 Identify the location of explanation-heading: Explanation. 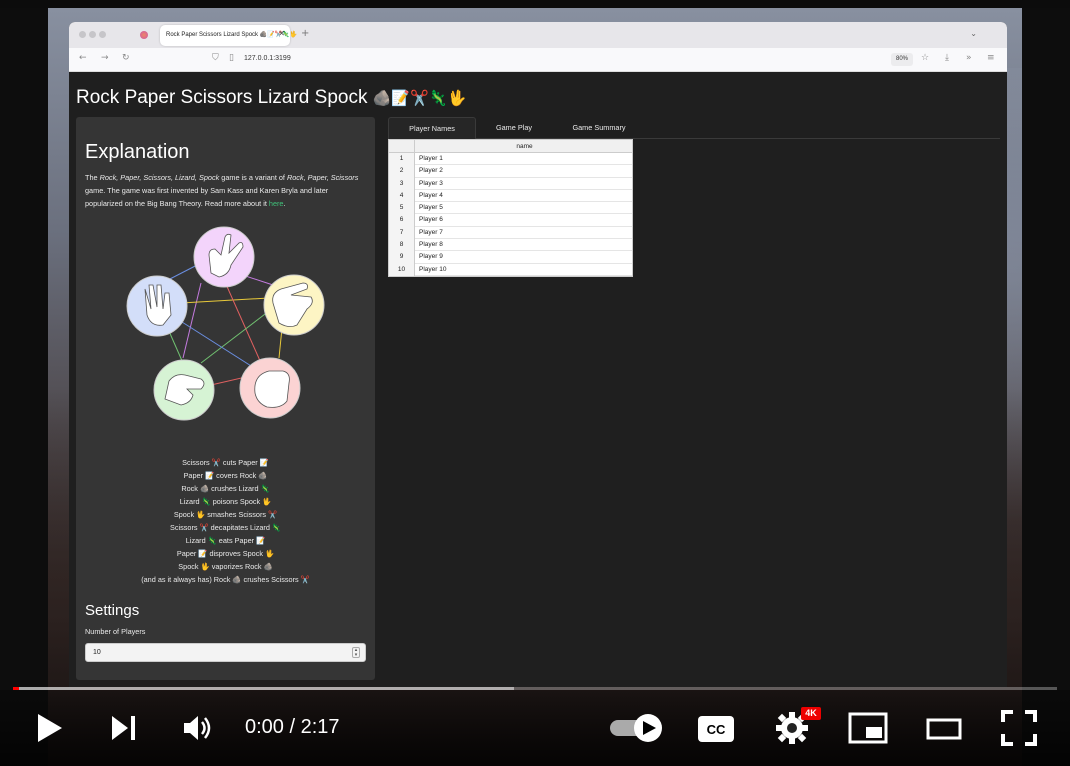
(137, 152).